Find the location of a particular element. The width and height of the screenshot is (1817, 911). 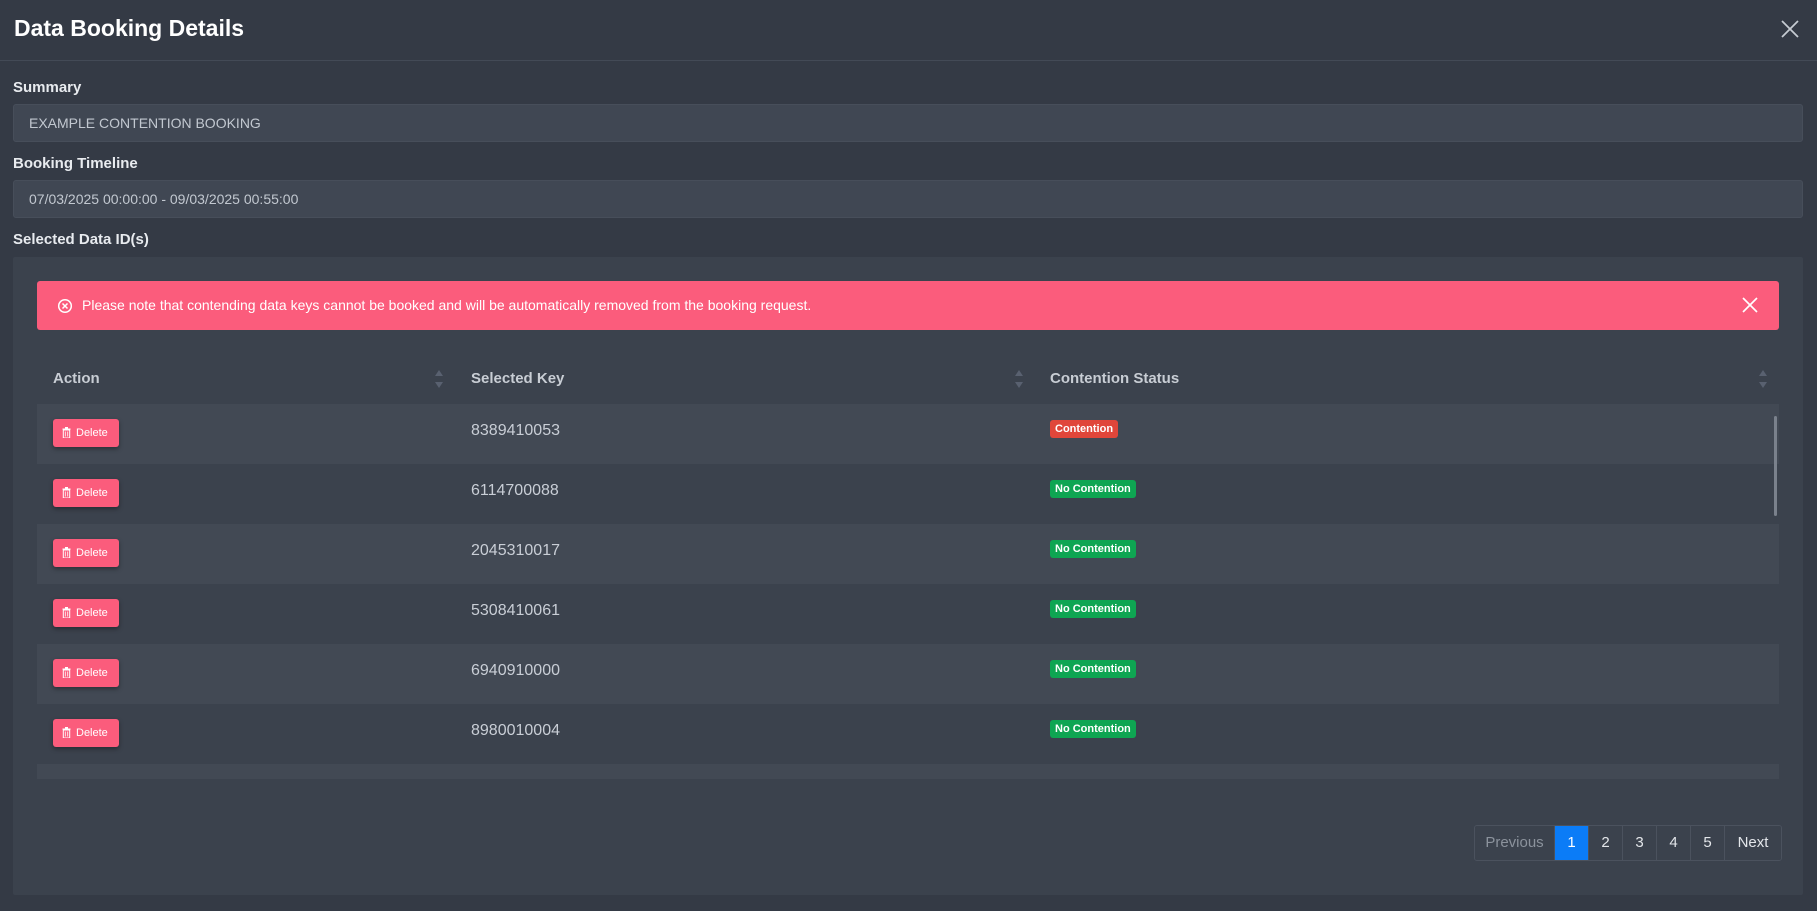

table-row: Delete 2045310017 No Contention is located at coordinates (908, 554).